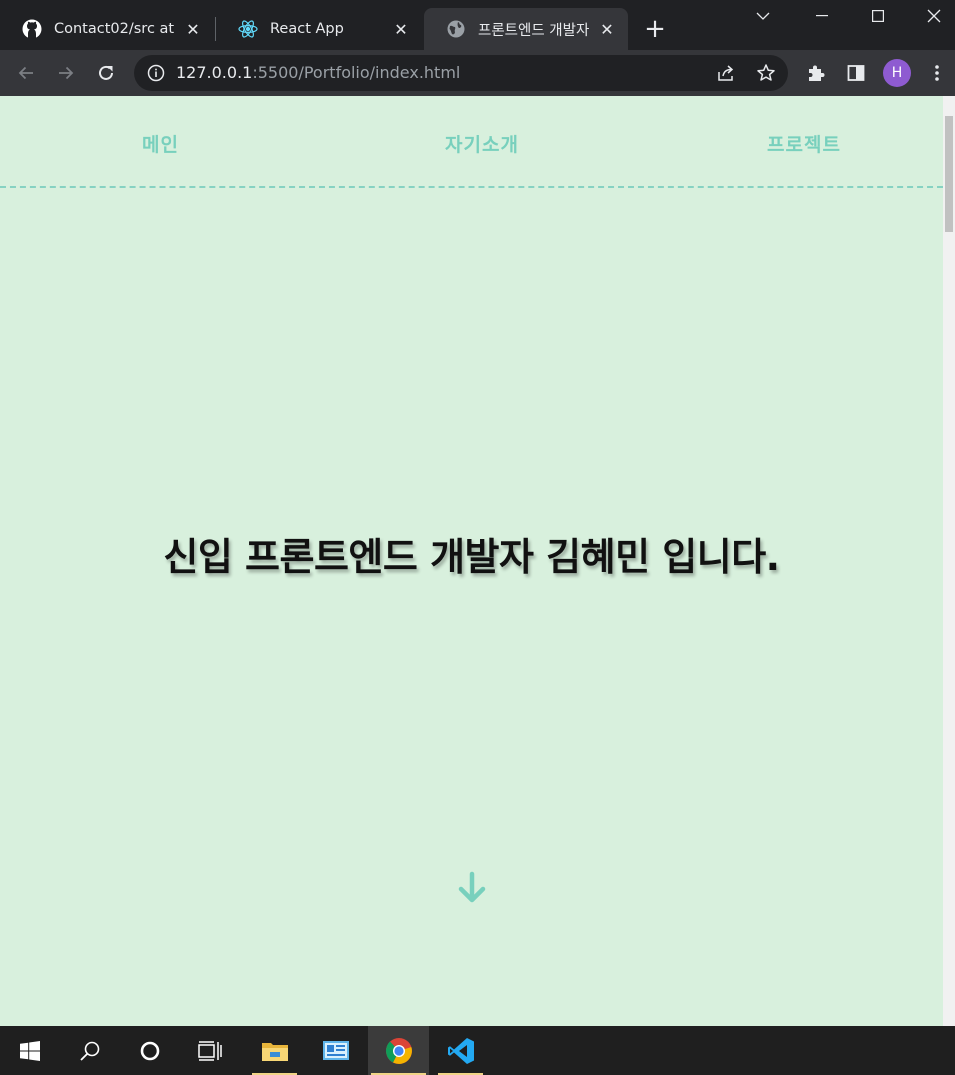  I want to click on profile-avatar: H, so click(897, 73).